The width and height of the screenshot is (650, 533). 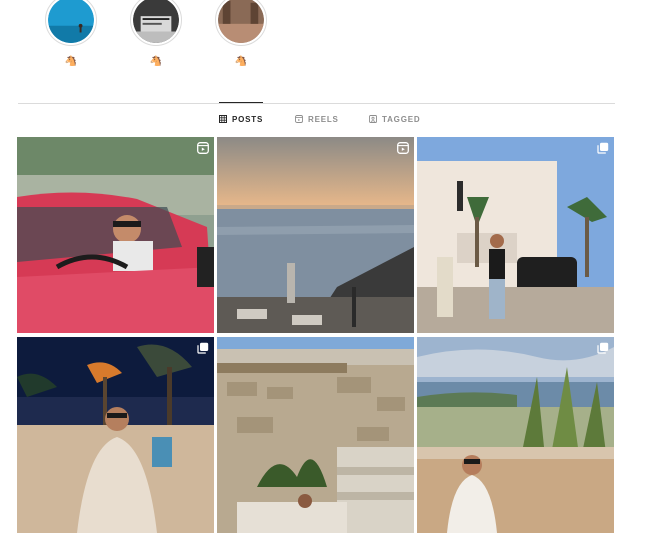 I want to click on tab-posts-label: POSTS, so click(x=248, y=119).